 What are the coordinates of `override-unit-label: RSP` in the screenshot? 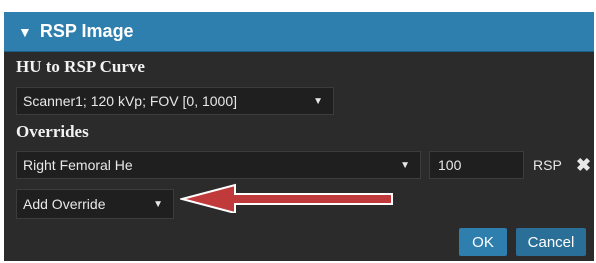 It's located at (547, 165).